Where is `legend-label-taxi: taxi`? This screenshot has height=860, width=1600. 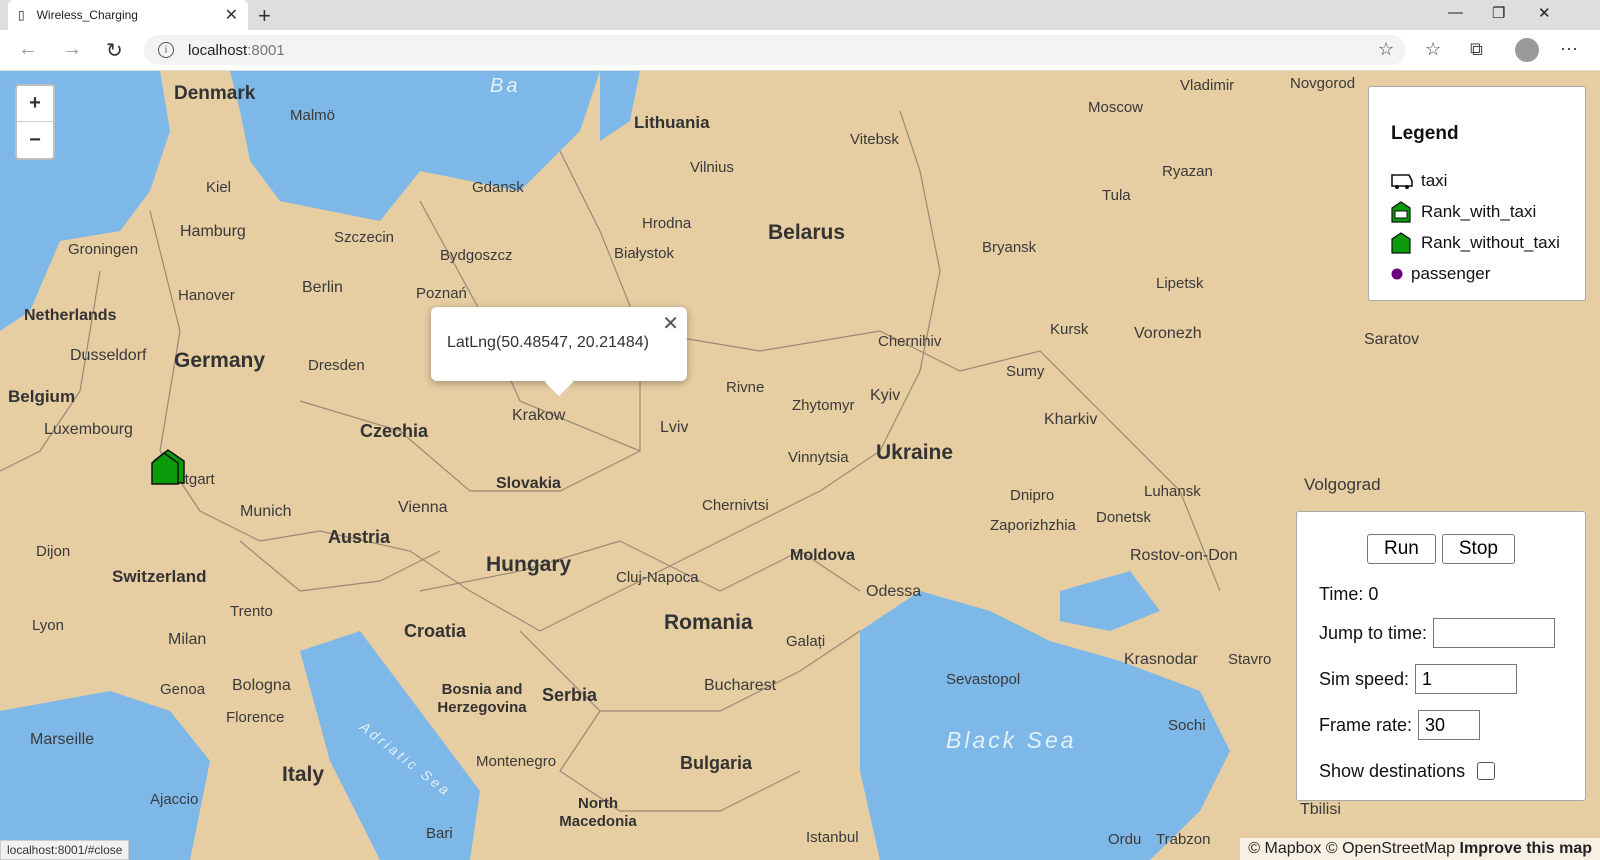
legend-label-taxi: taxi is located at coordinates (1434, 180).